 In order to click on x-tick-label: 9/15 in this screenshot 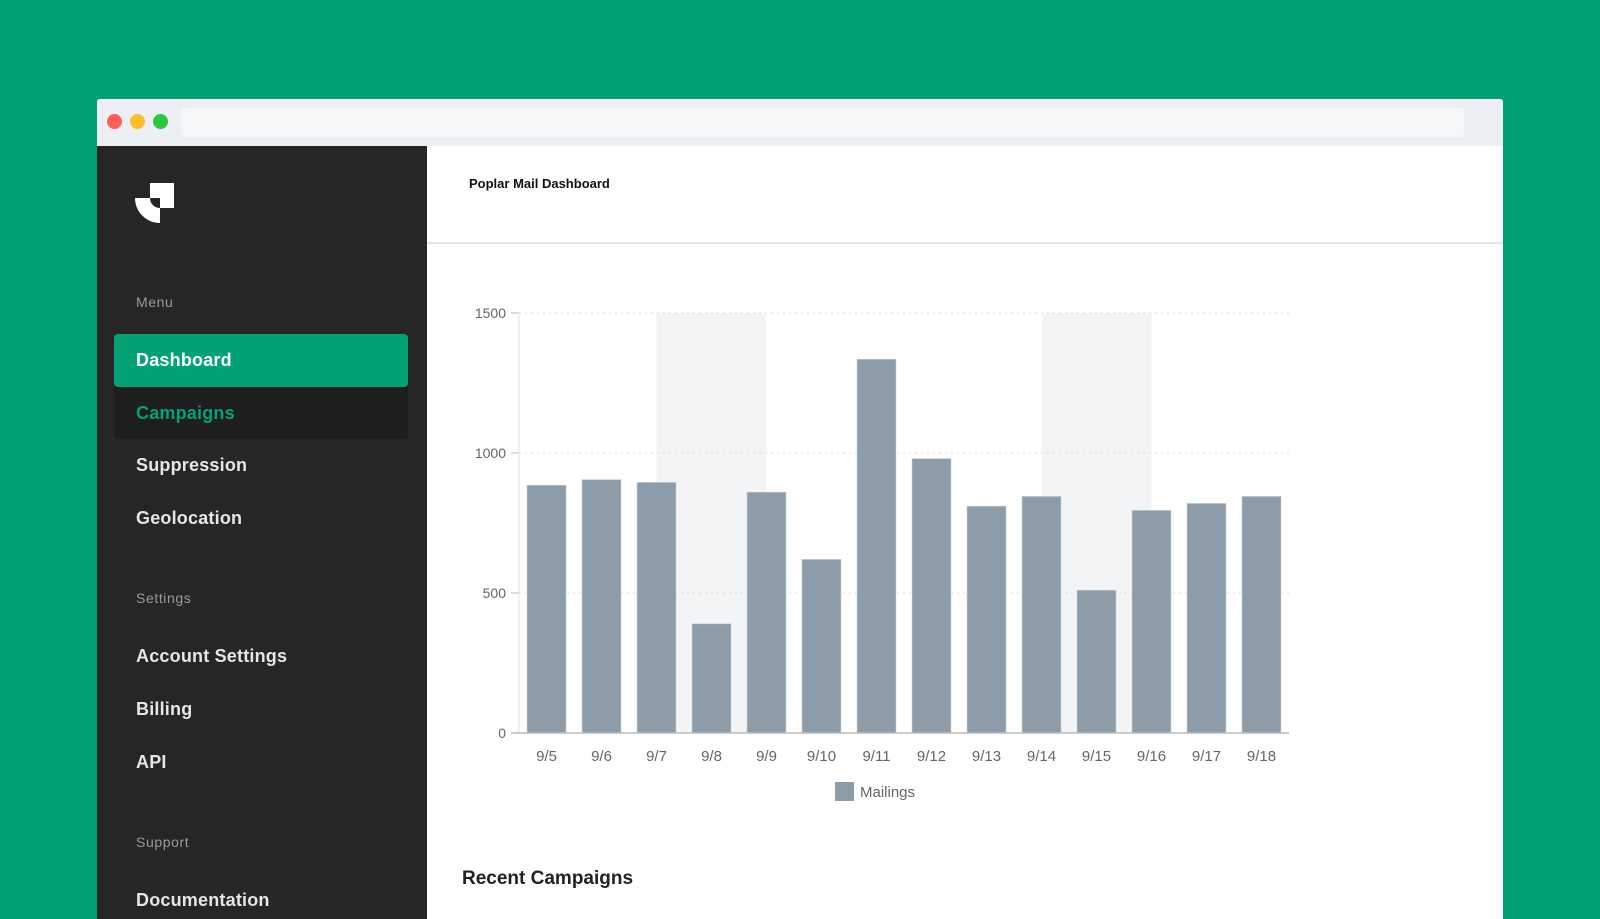, I will do `click(1096, 756)`.